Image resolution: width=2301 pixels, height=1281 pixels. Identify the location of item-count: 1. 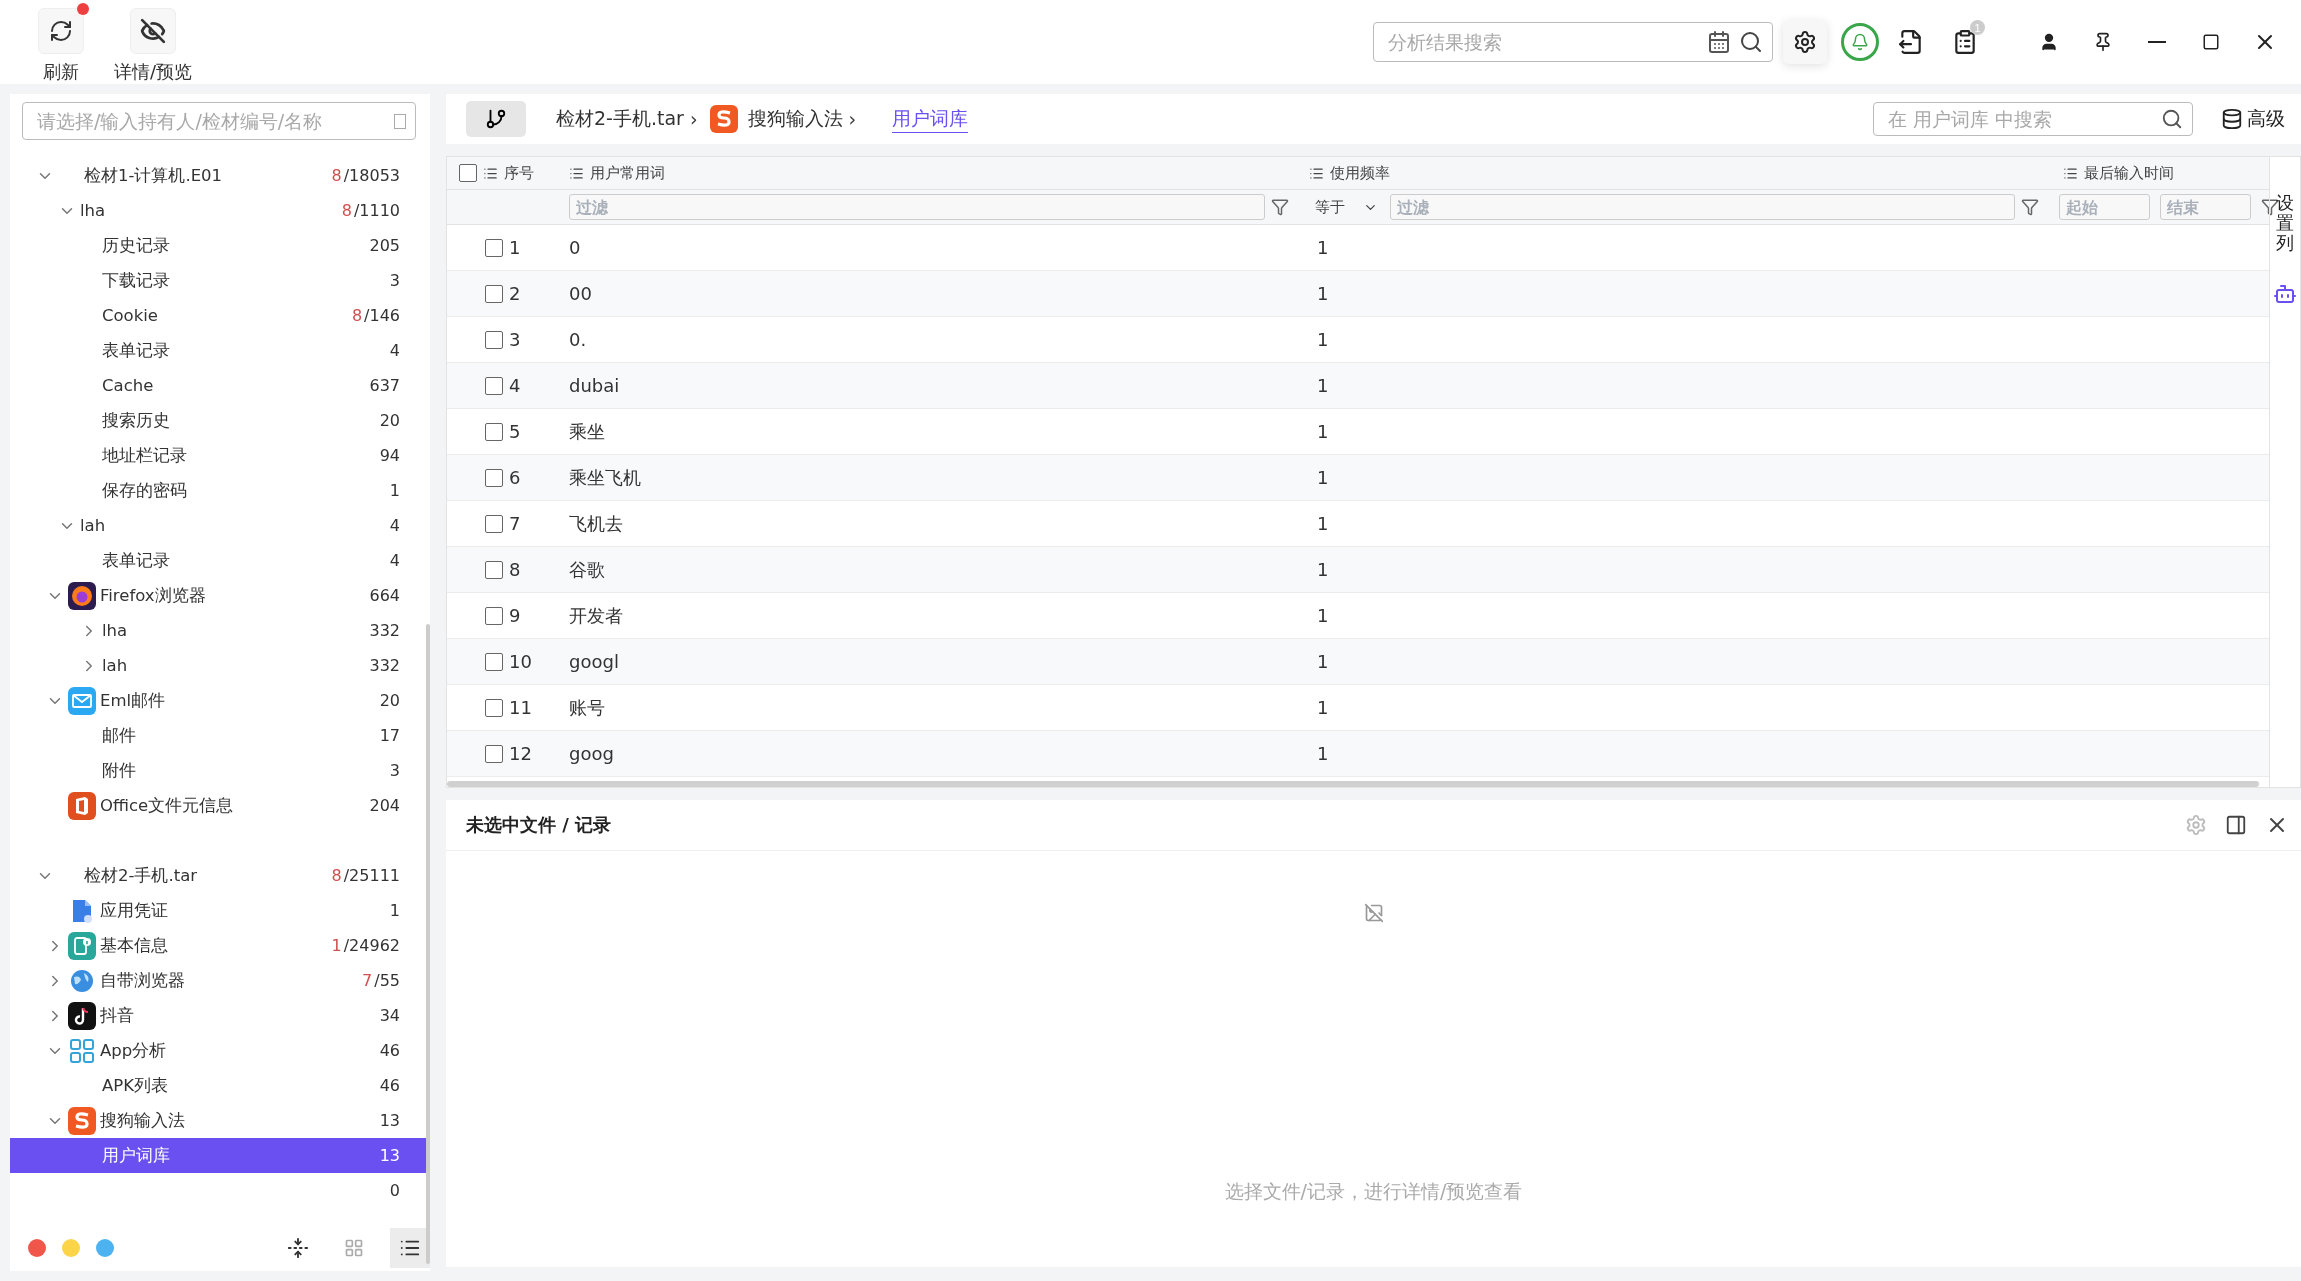
(394, 910).